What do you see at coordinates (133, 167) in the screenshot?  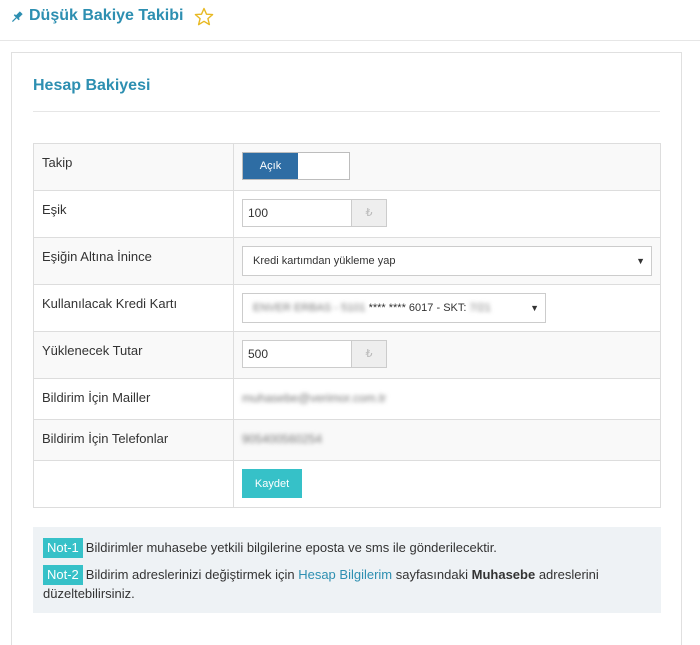 I see `takip-label: Takip` at bounding box center [133, 167].